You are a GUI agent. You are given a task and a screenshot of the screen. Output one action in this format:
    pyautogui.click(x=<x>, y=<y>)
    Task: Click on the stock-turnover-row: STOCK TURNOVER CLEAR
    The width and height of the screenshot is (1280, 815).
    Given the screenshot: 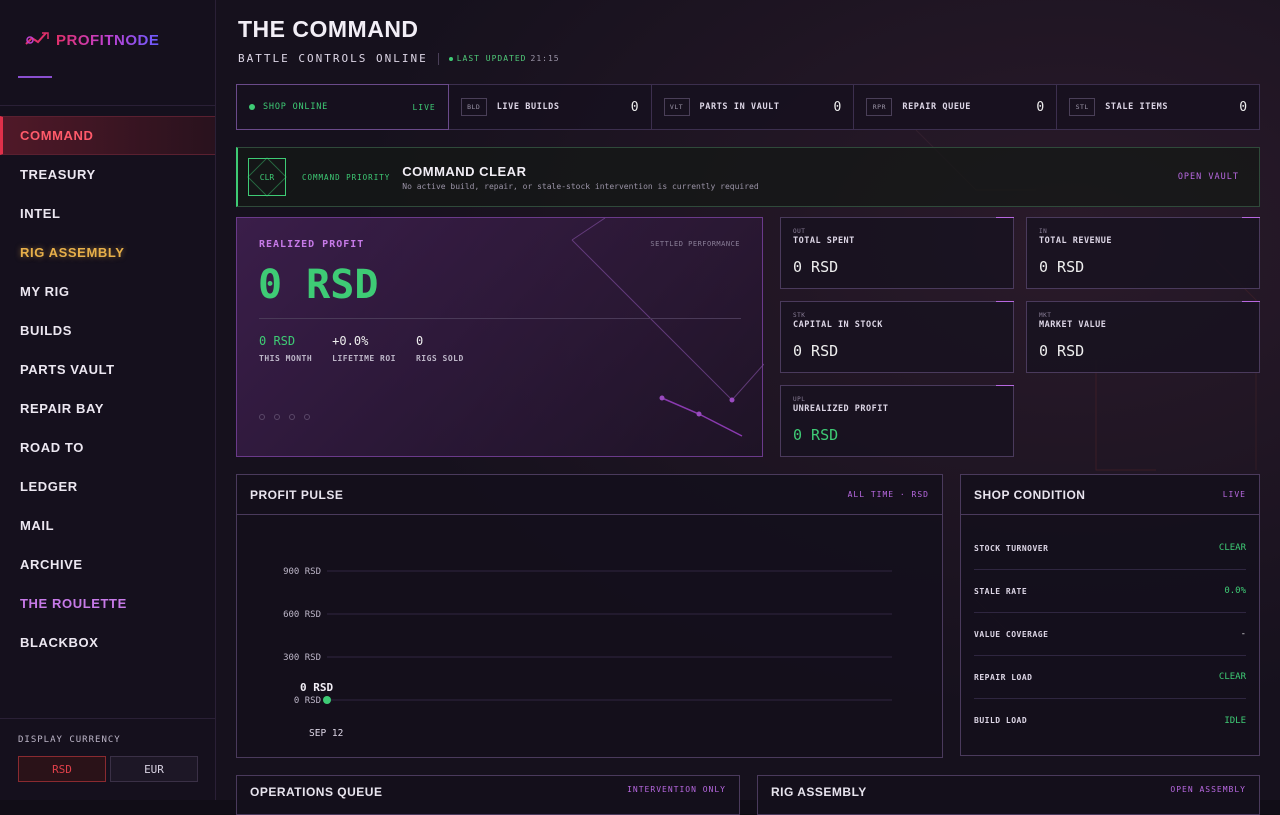 What is the action you would take?
    pyautogui.click(x=1110, y=548)
    